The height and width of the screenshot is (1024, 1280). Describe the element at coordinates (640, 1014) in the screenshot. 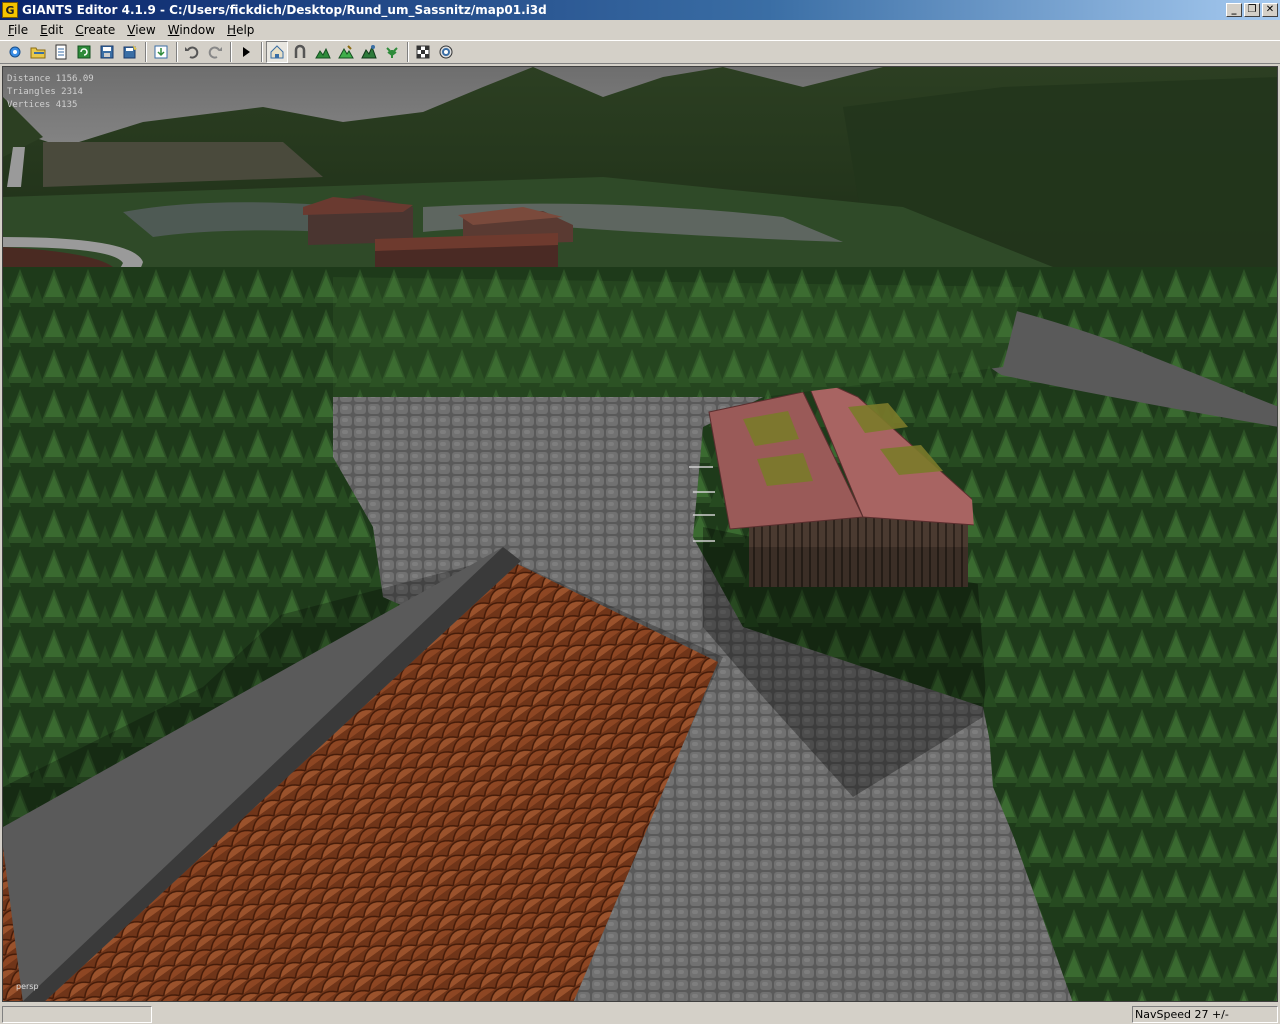

I see `status-bar: NavSpeed 27 +/-` at that location.